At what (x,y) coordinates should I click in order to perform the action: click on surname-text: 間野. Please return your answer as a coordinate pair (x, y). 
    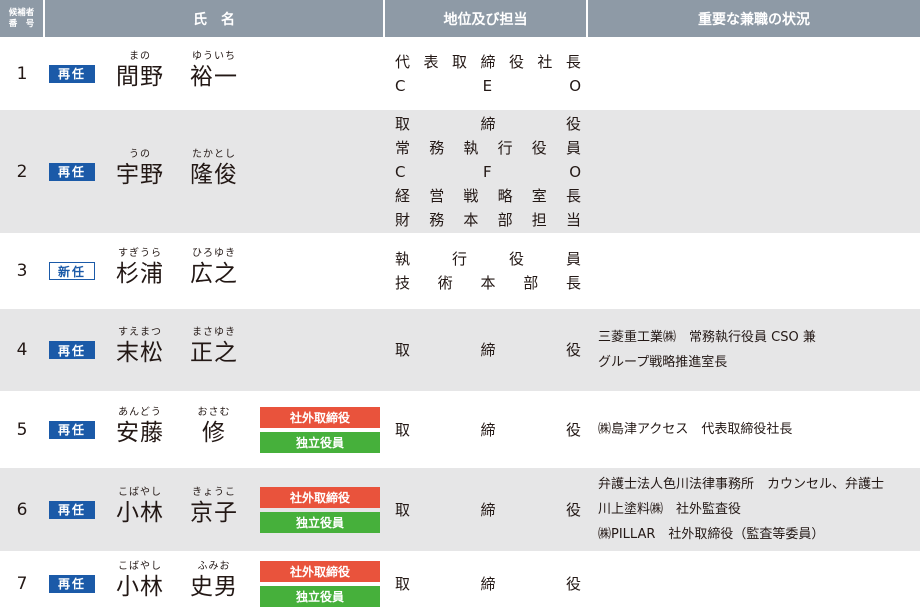
    Looking at the image, I should click on (140, 76).